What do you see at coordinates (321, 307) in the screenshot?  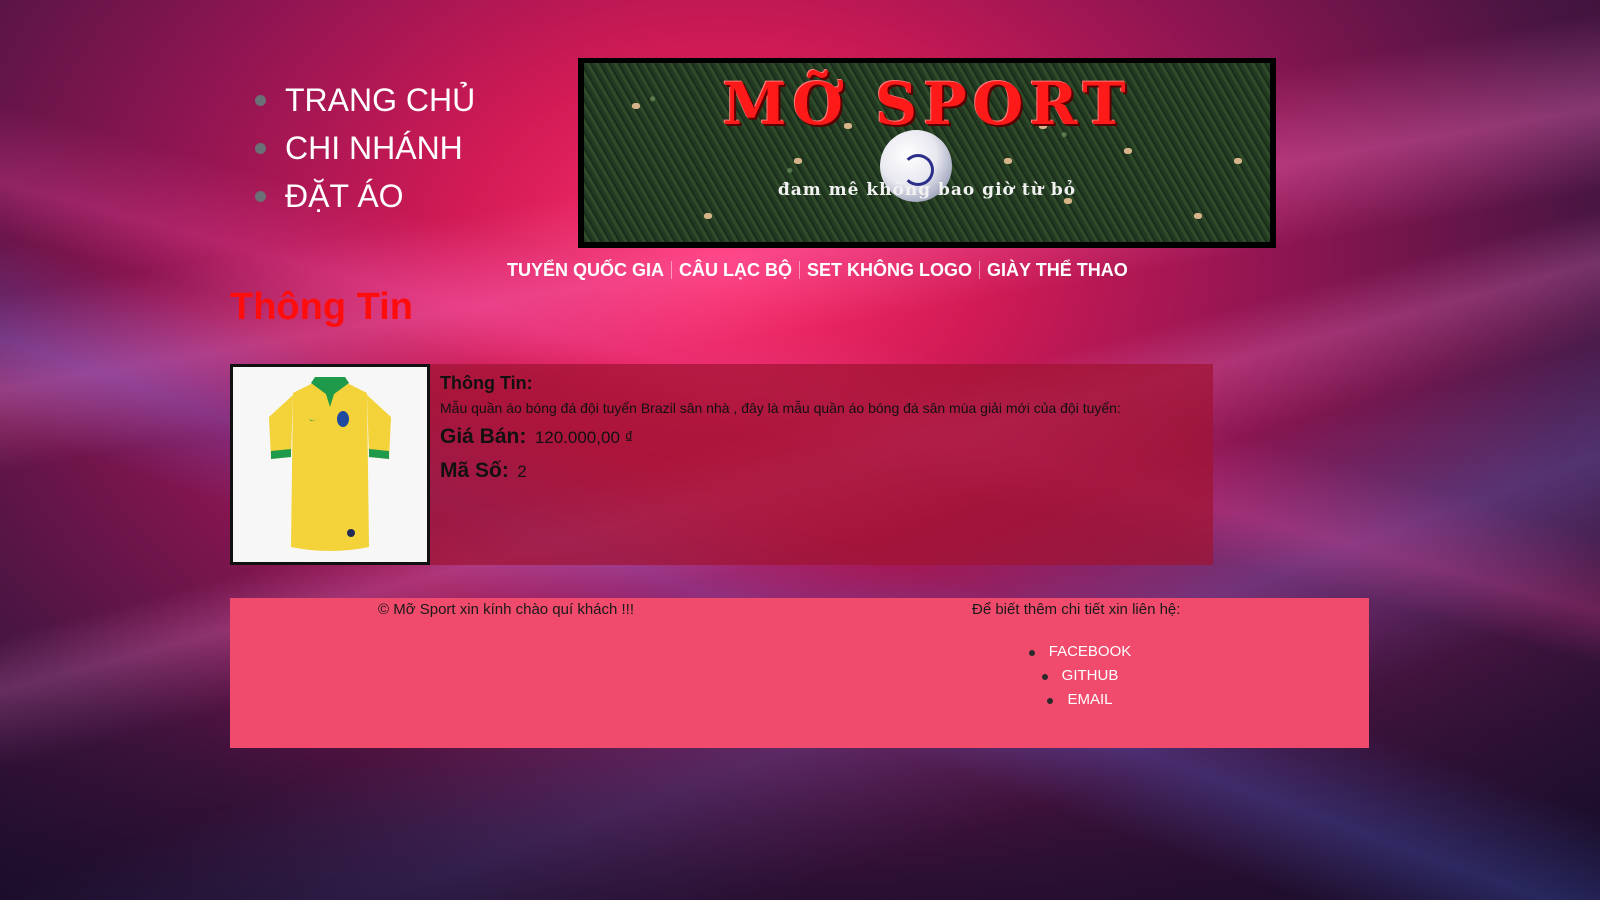 I see `page-title: Thông Tin` at bounding box center [321, 307].